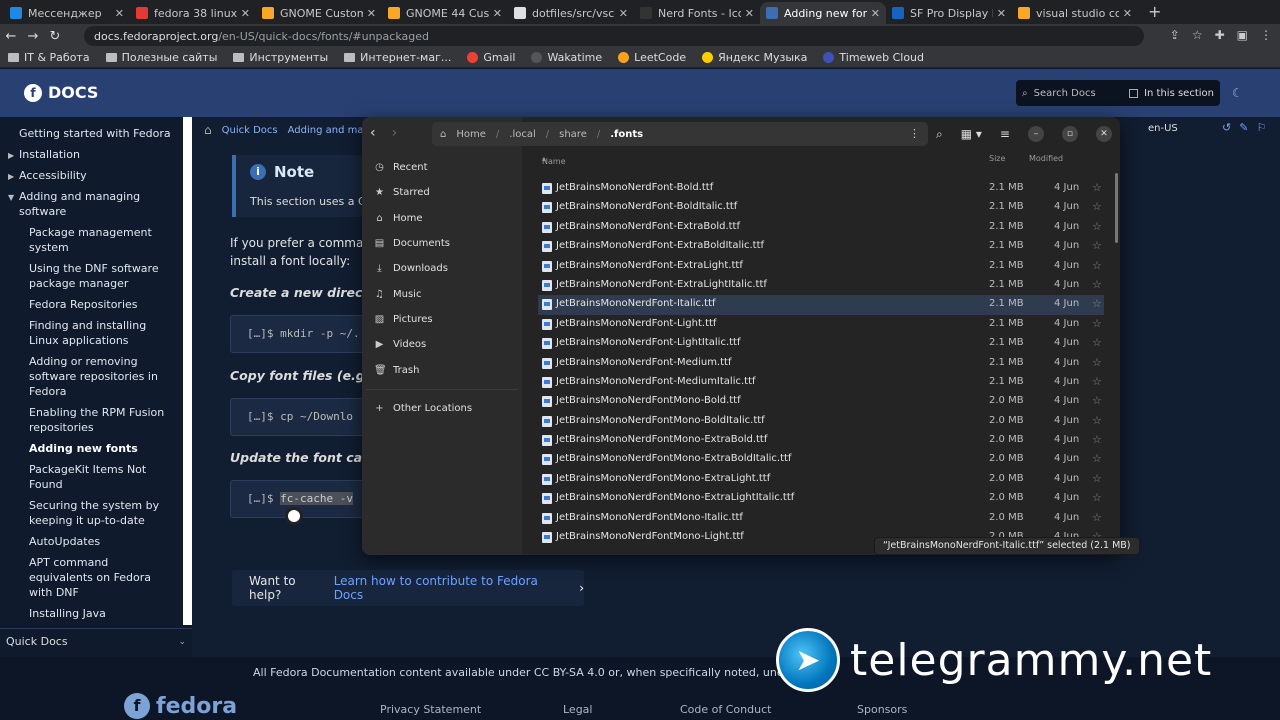 The image size is (1280, 720). Describe the element at coordinates (442, 344) in the screenshot. I see `place-videos: ▶ Videos` at that location.